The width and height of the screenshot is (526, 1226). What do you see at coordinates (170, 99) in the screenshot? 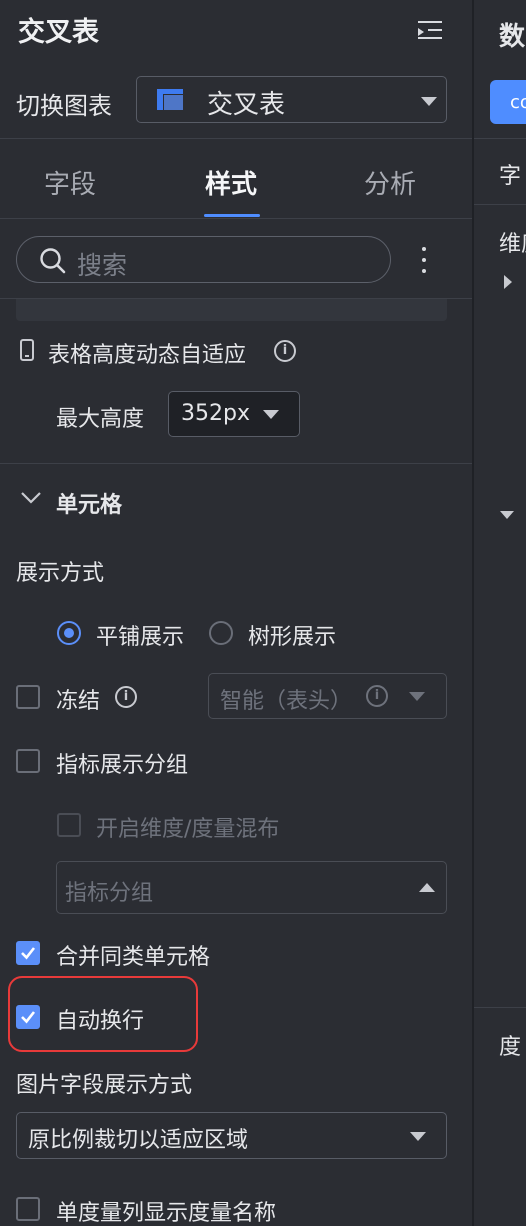
I see `table-chart-icon` at bounding box center [170, 99].